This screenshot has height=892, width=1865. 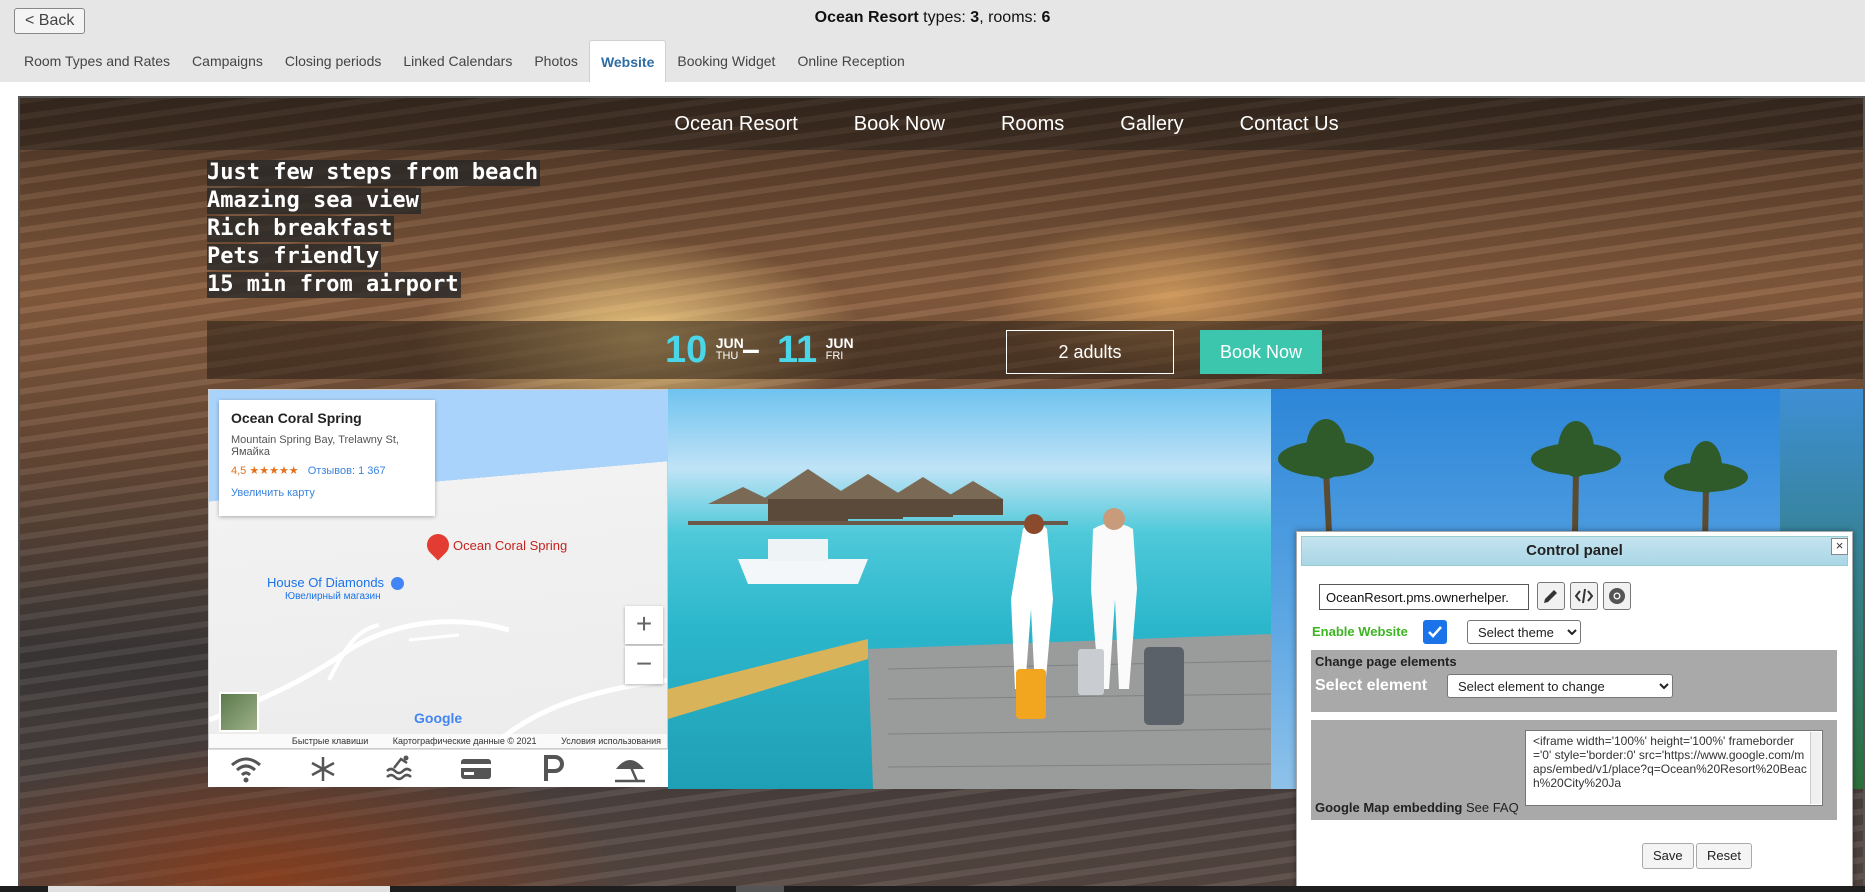 What do you see at coordinates (1574, 551) in the screenshot?
I see `control-panel-title: Control panel` at bounding box center [1574, 551].